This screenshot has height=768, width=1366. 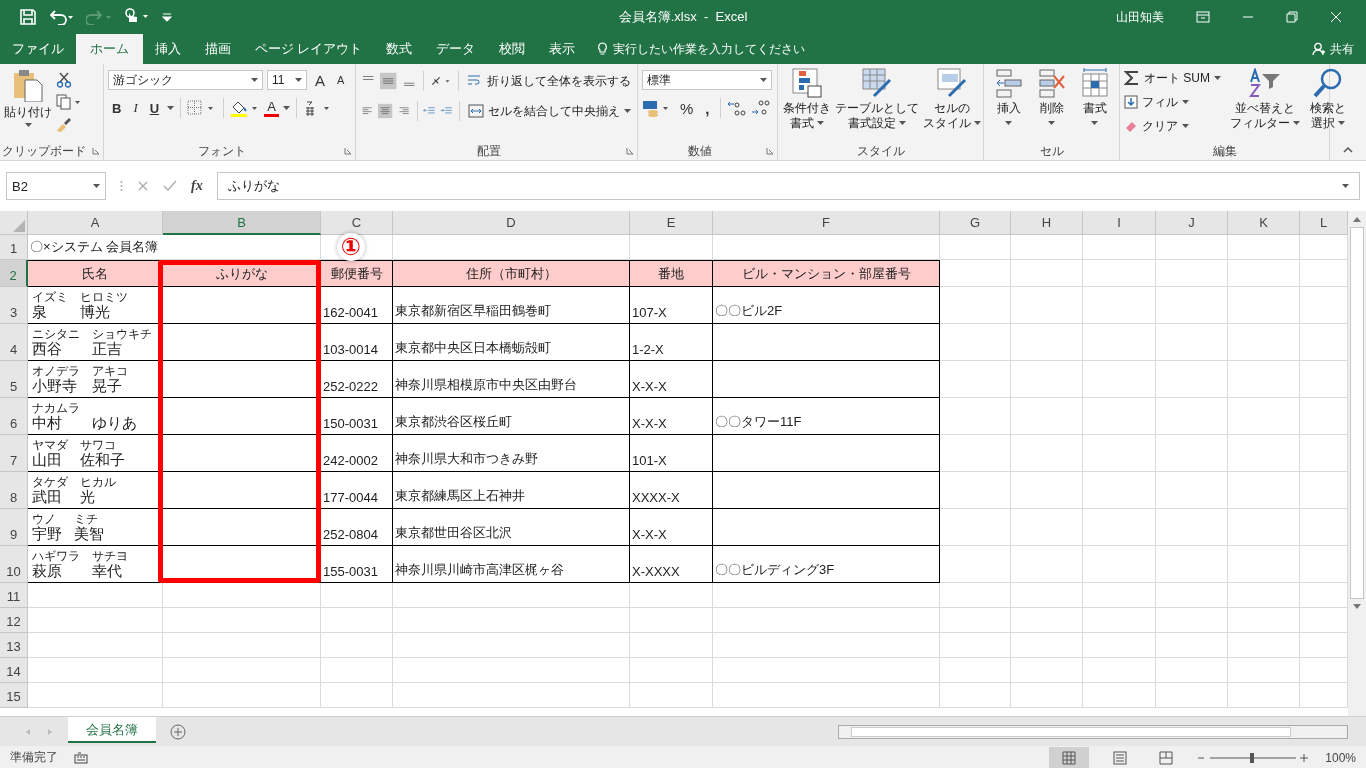 What do you see at coordinates (64, 80) in the screenshot?
I see `cut-icon` at bounding box center [64, 80].